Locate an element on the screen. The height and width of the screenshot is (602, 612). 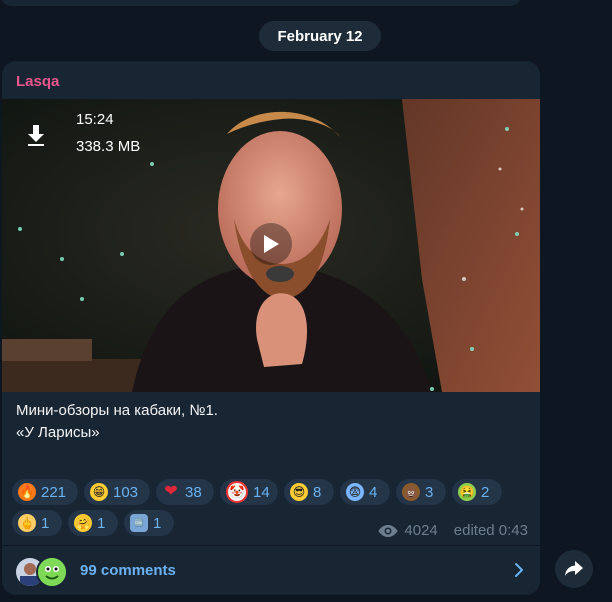
reaction-sunglasses: 😎 8 is located at coordinates (309, 492).